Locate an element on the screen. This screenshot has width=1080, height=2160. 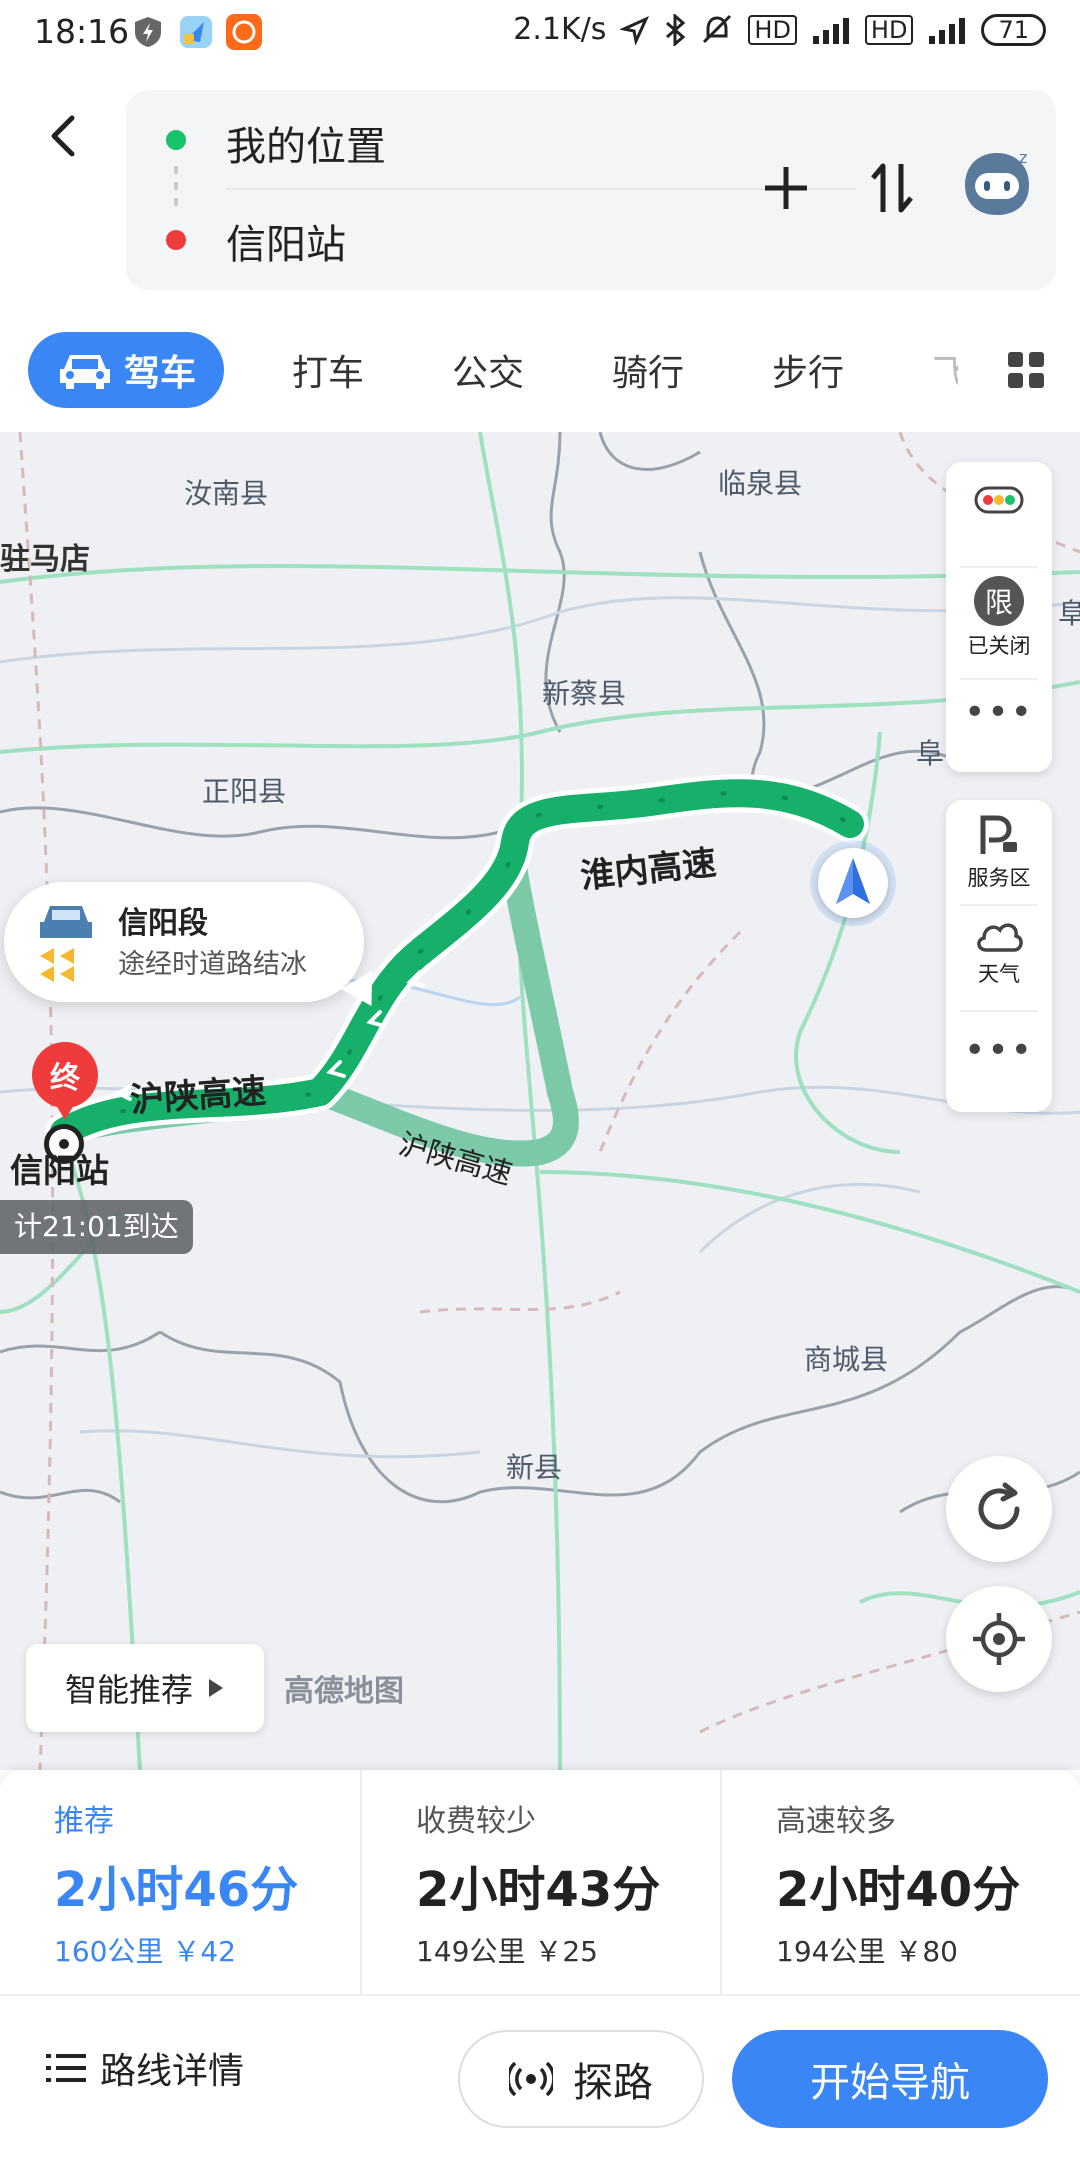
eta-chip: 计21:01到达 is located at coordinates (96, 1227).